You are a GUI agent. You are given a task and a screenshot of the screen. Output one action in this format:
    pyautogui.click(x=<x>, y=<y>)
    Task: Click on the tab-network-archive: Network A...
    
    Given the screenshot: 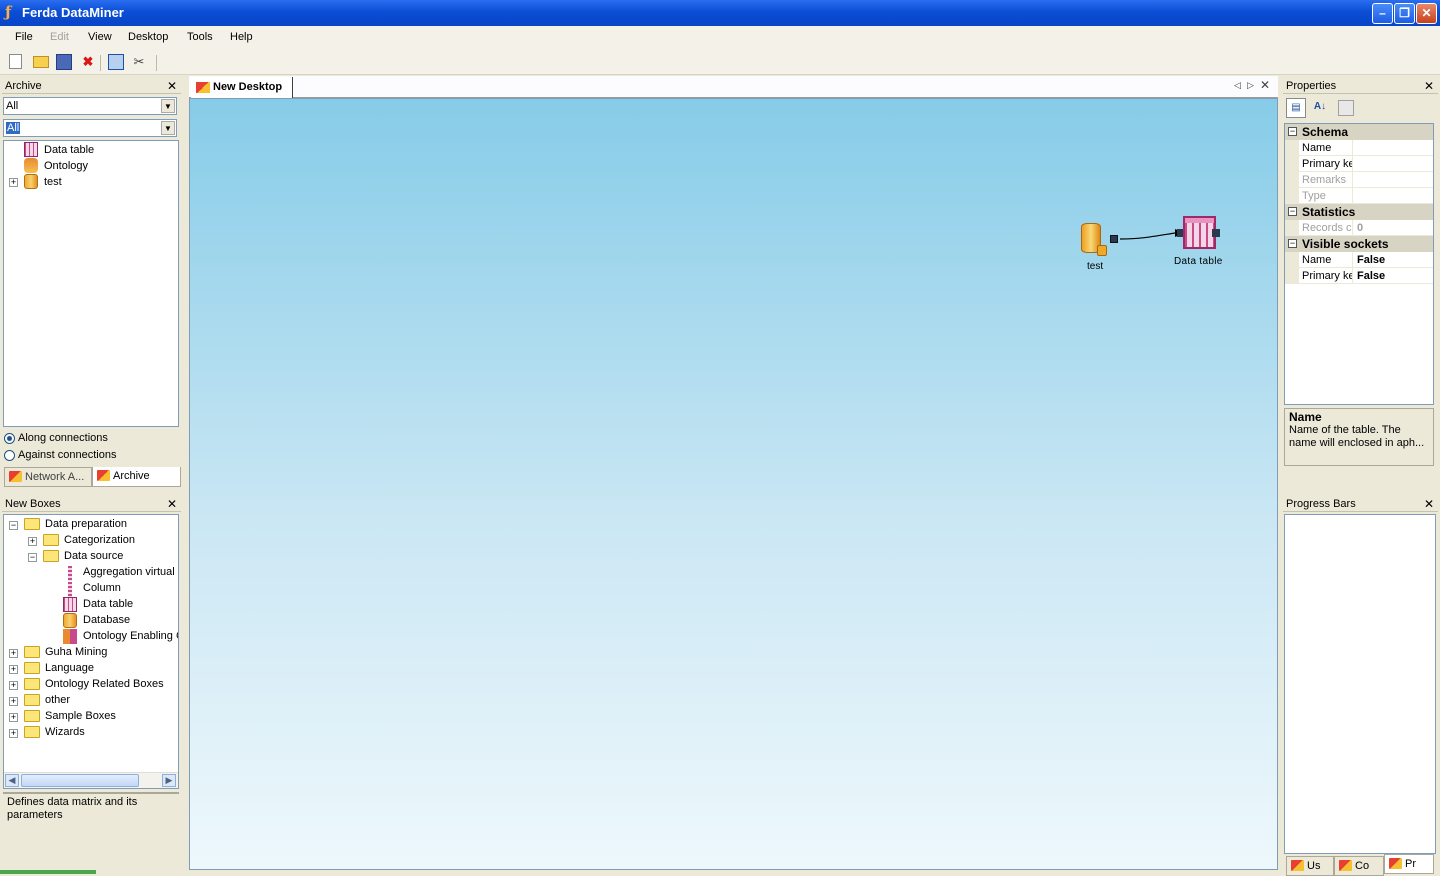 What is the action you would take?
    pyautogui.click(x=48, y=477)
    